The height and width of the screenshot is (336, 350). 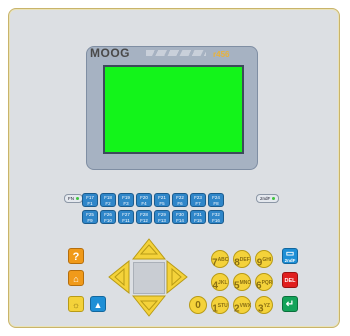 I want to click on secondf-label: 2ndF, so click(x=290, y=260).